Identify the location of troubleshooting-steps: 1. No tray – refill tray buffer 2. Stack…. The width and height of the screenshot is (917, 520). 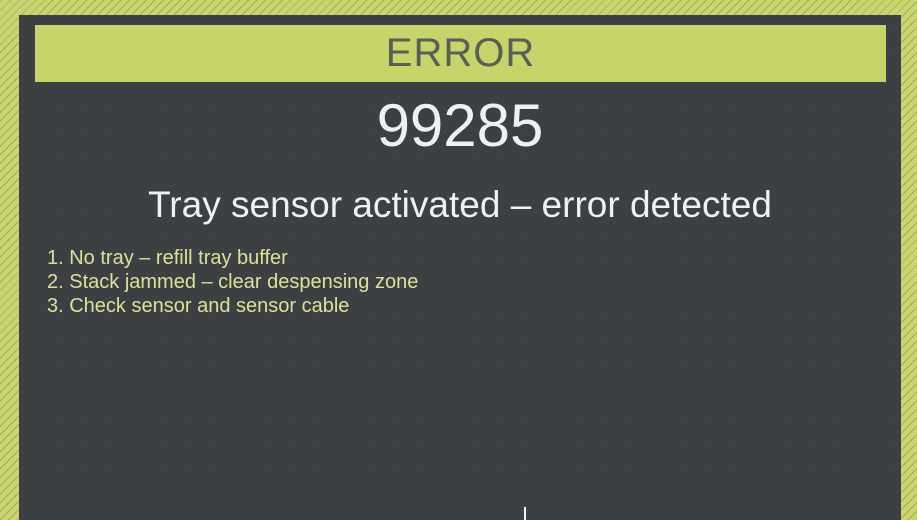
(232, 282).